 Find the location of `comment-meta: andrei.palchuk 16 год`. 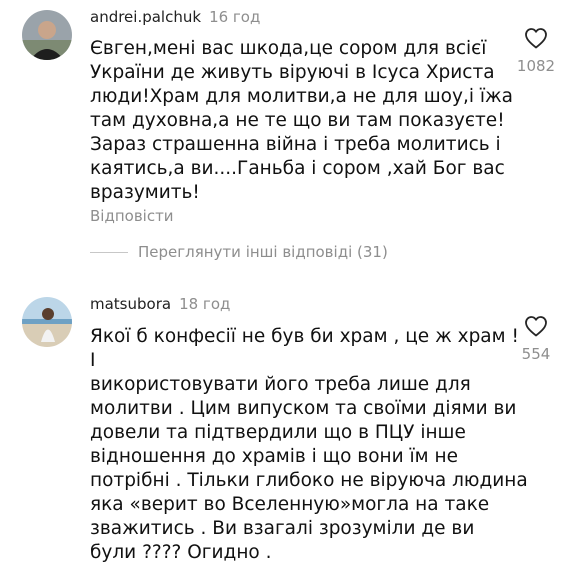

comment-meta: andrei.palchuk 16 год is located at coordinates (175, 17).